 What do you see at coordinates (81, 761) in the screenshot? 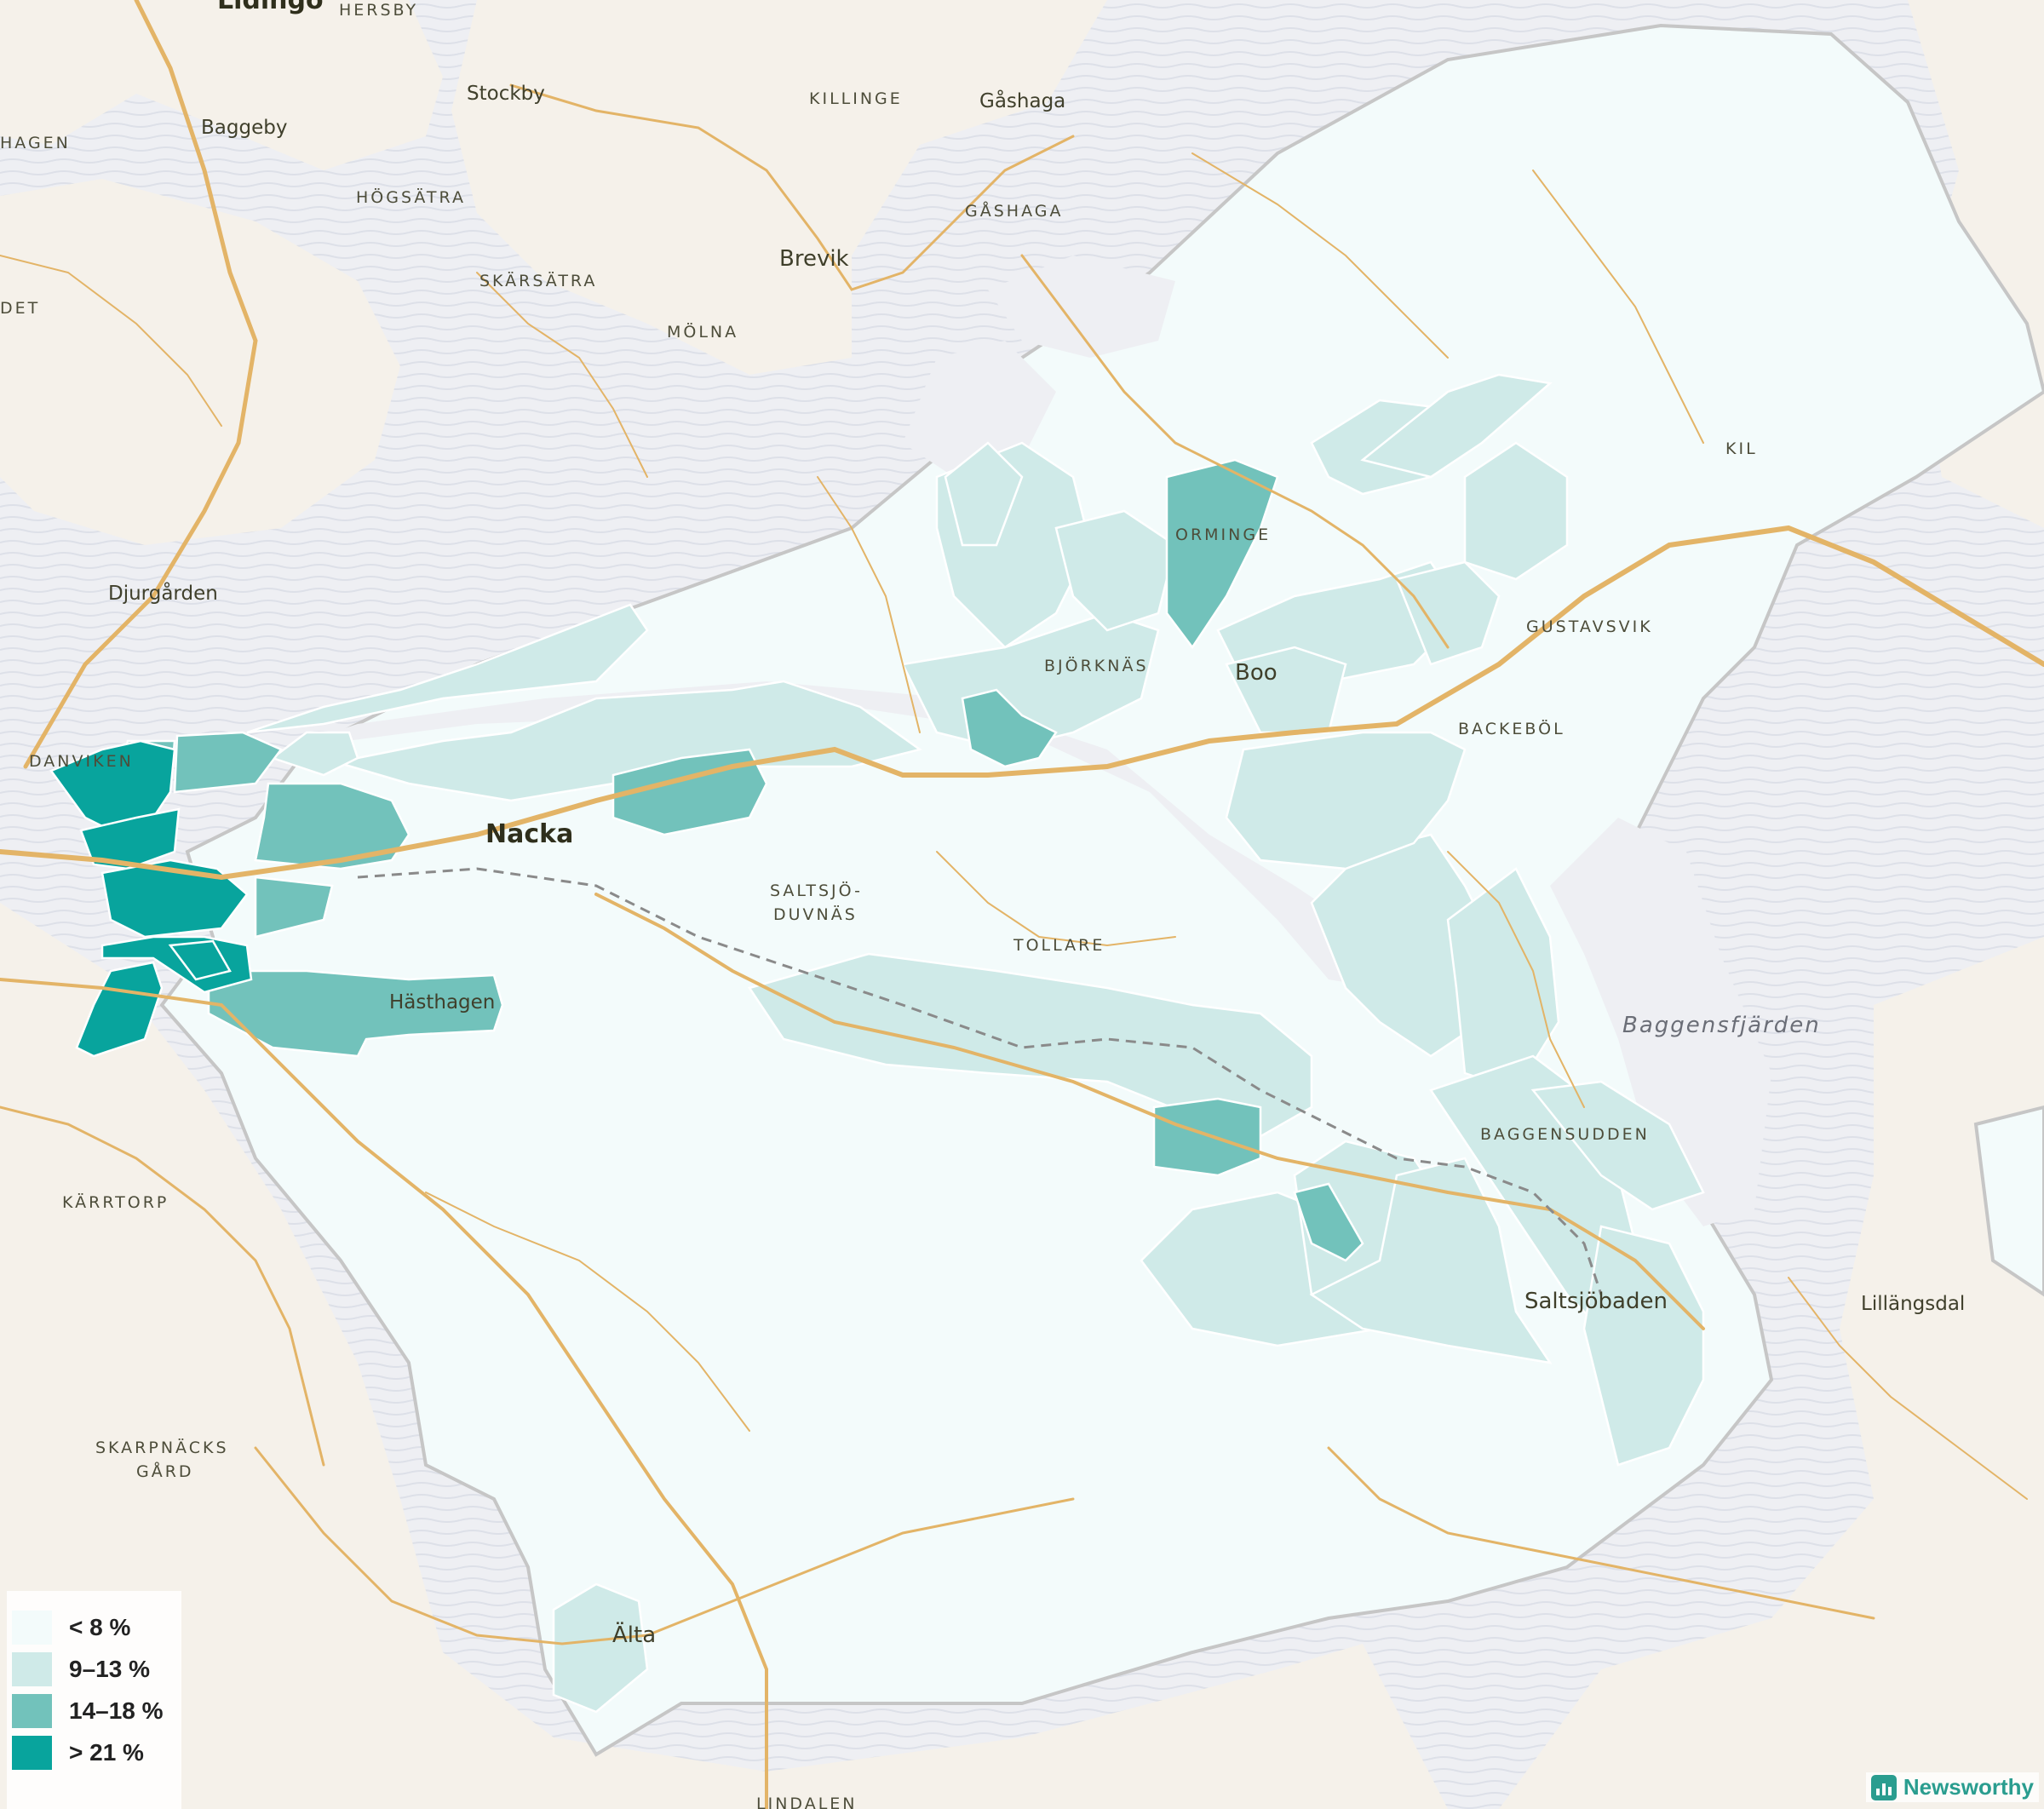
I see `label-danviken: DANVIKEN` at bounding box center [81, 761].